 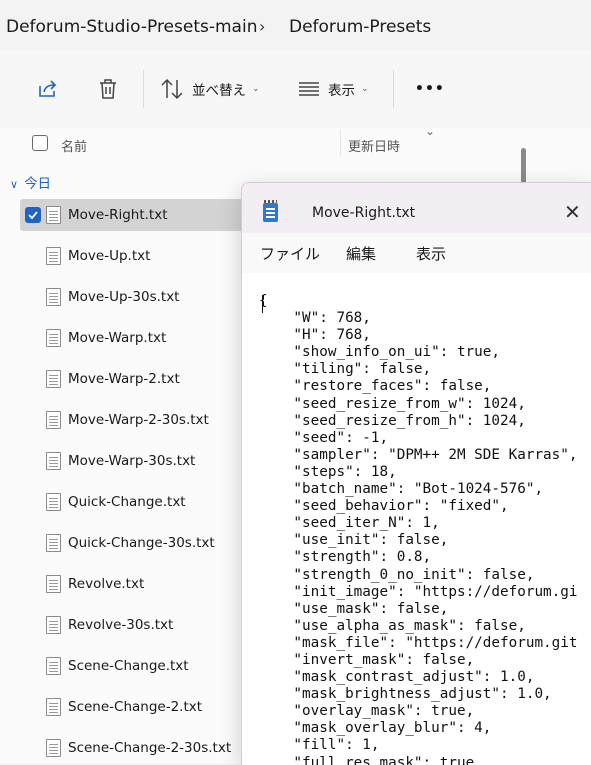 I want to click on column-name: 名前, so click(x=74, y=145).